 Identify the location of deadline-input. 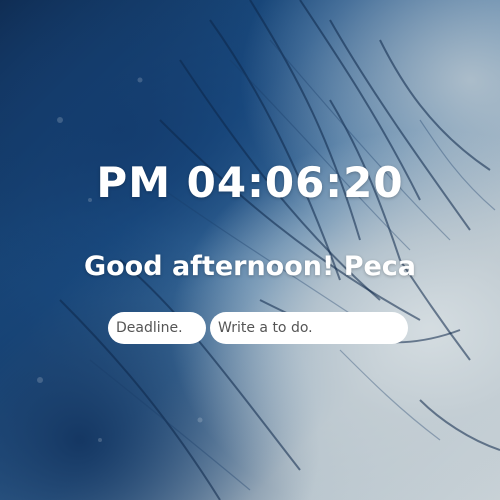
(157, 328).